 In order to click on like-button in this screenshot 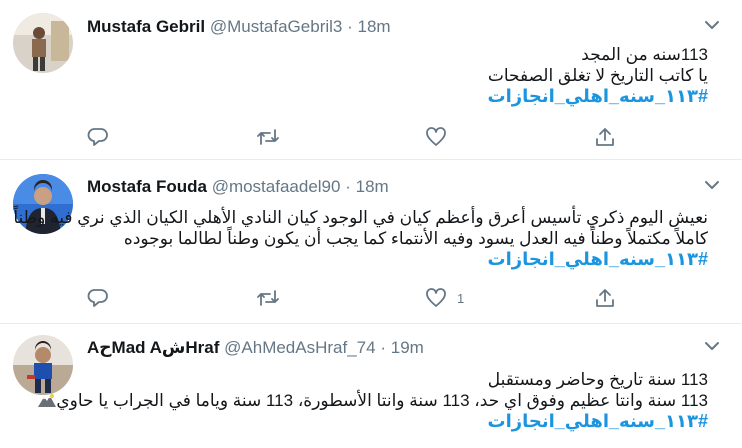, I will do `click(441, 137)`.